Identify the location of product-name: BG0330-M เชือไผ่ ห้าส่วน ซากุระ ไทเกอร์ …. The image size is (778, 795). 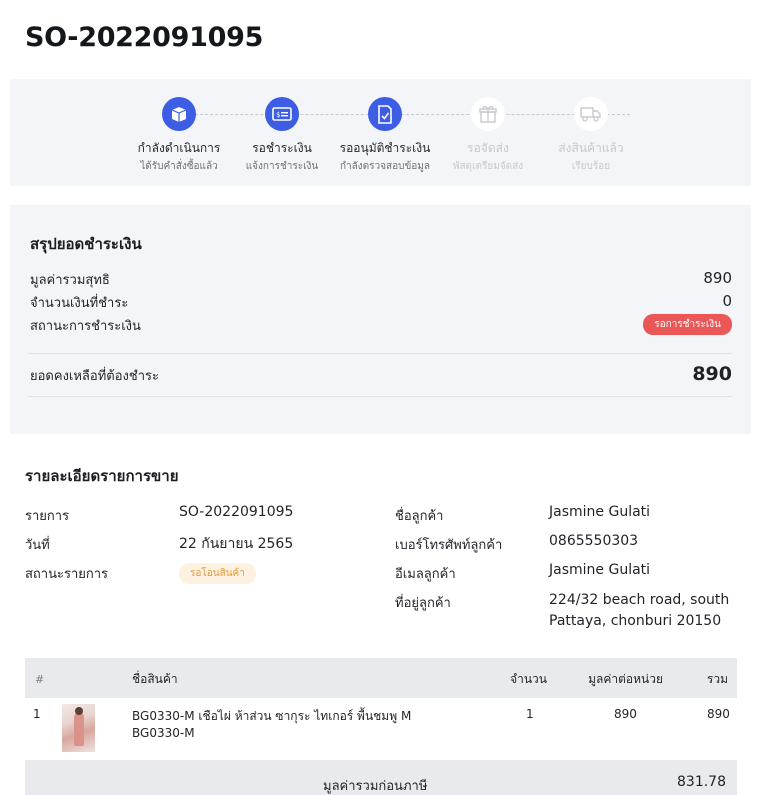
(272, 716).